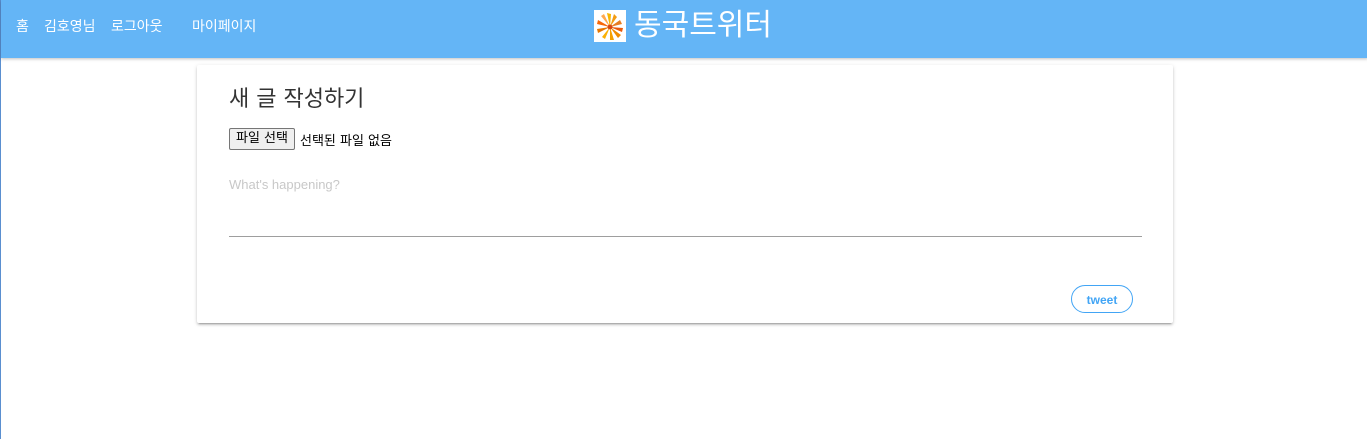 This screenshot has width=1367, height=439. I want to click on nav-logout-link: 로그아웃, so click(137, 27).